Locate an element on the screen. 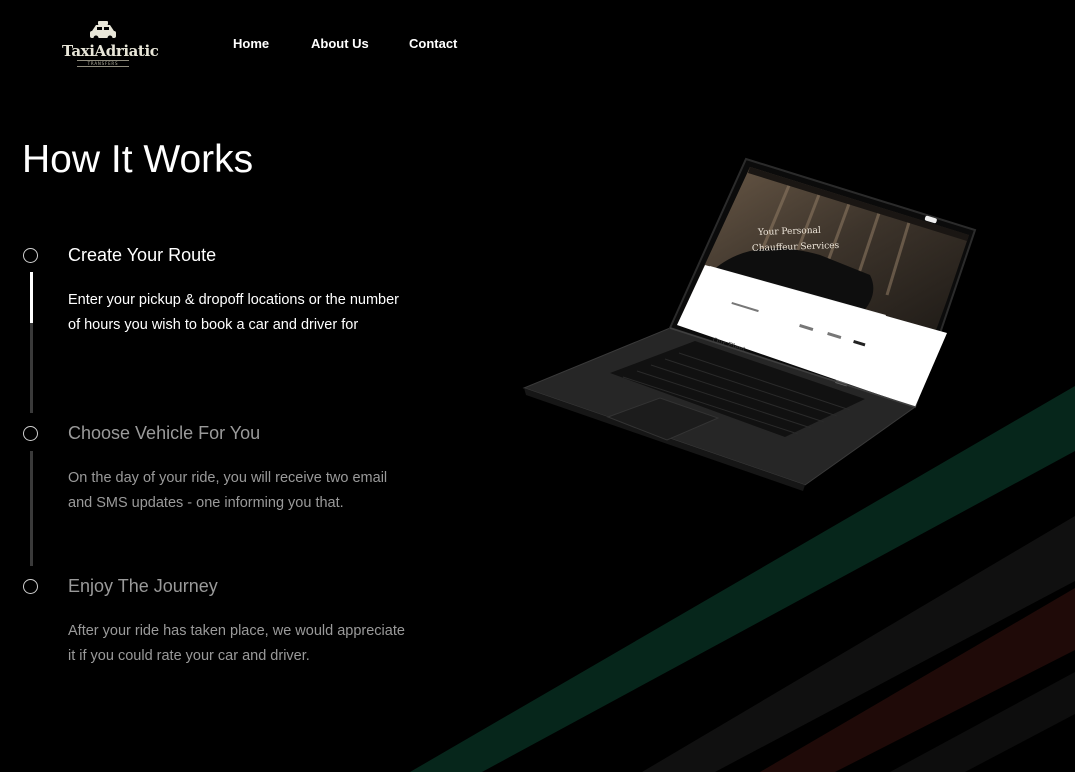 The image size is (1075, 772). step-1-progress-track is located at coordinates (31, 342).